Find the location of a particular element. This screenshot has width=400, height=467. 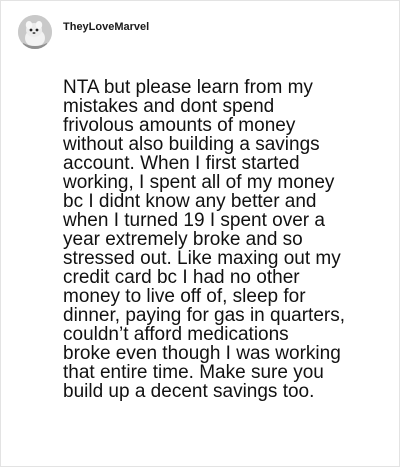

comment-header: TheyLoveMarvel is located at coordinates (83, 32).